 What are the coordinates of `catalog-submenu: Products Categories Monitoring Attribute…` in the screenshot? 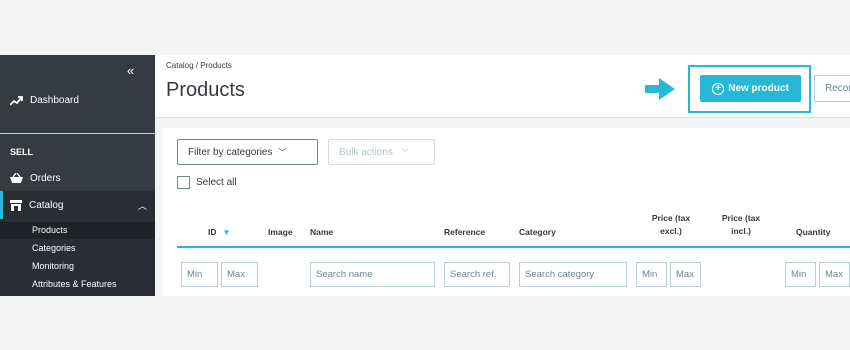 It's located at (77, 257).